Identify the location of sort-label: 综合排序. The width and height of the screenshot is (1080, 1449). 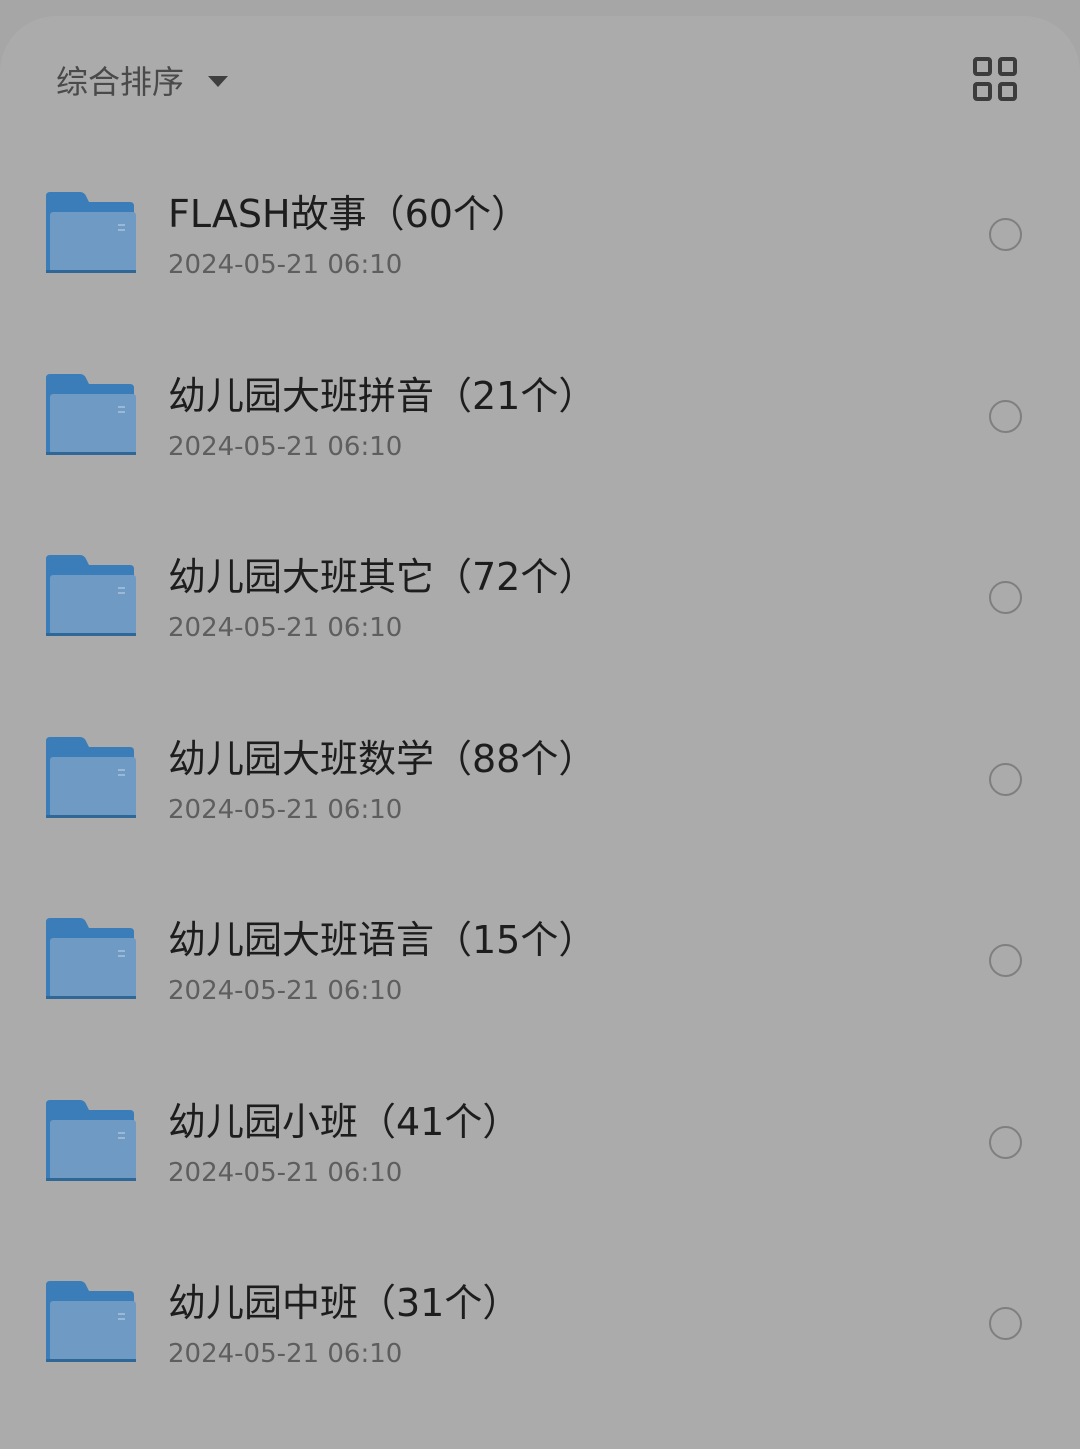
(120, 82).